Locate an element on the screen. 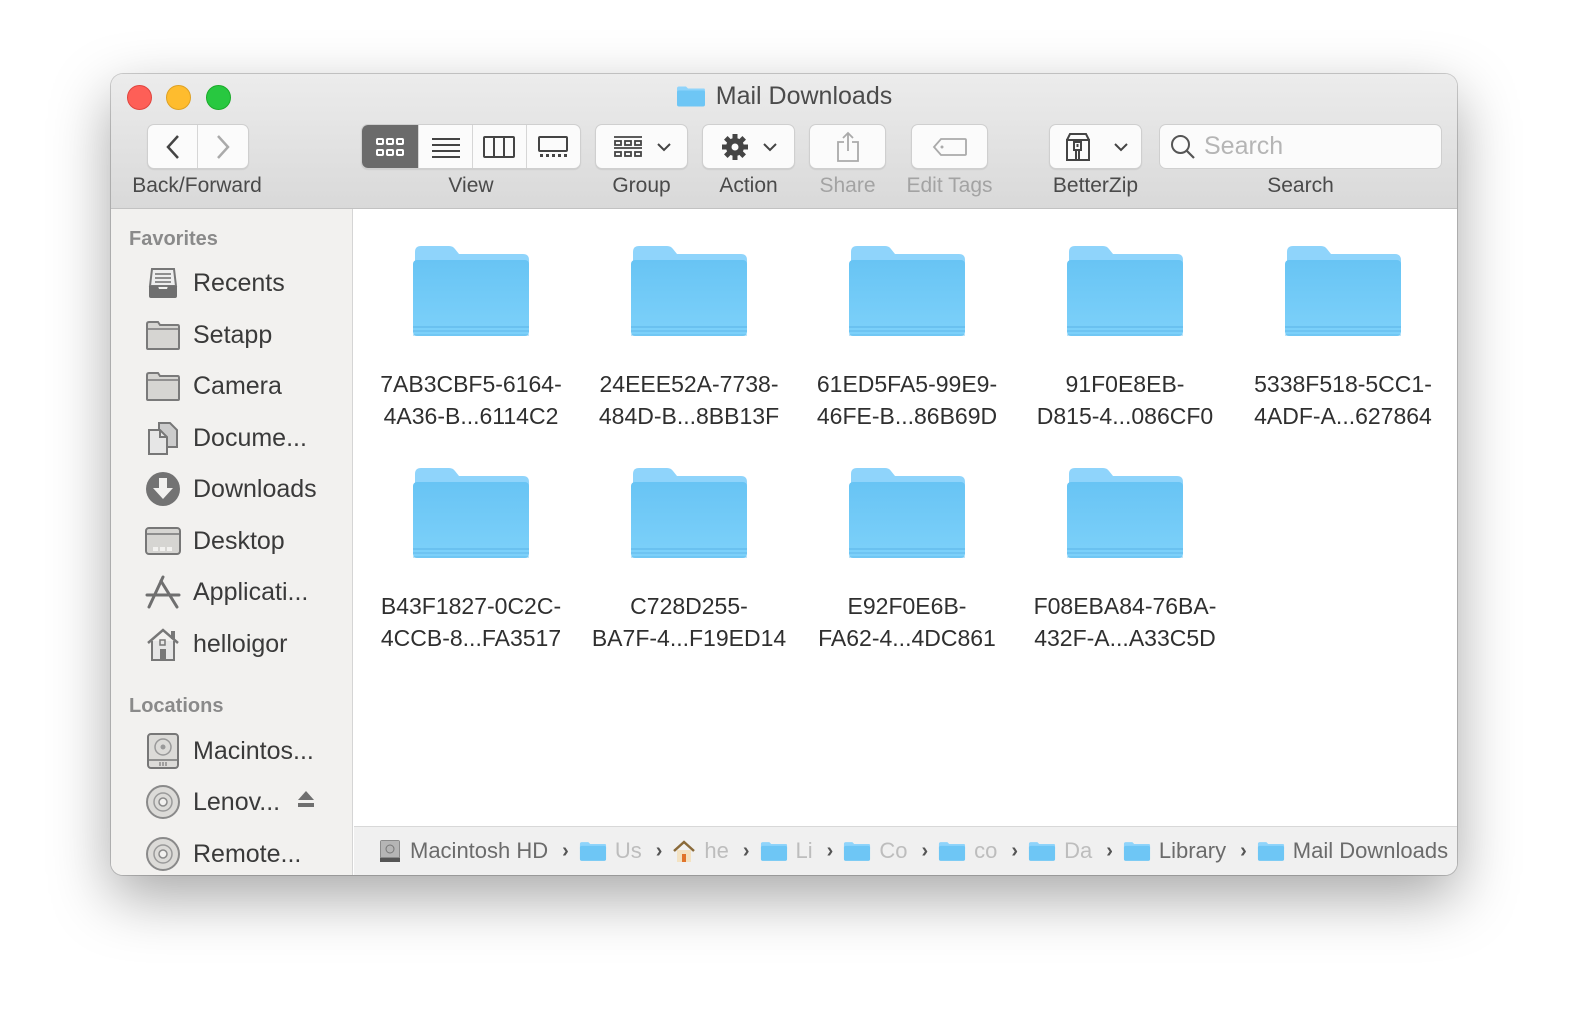 Image resolution: width=1584 pixels, height=1032 pixels. path-item: Co › is located at coordinates (890, 851).